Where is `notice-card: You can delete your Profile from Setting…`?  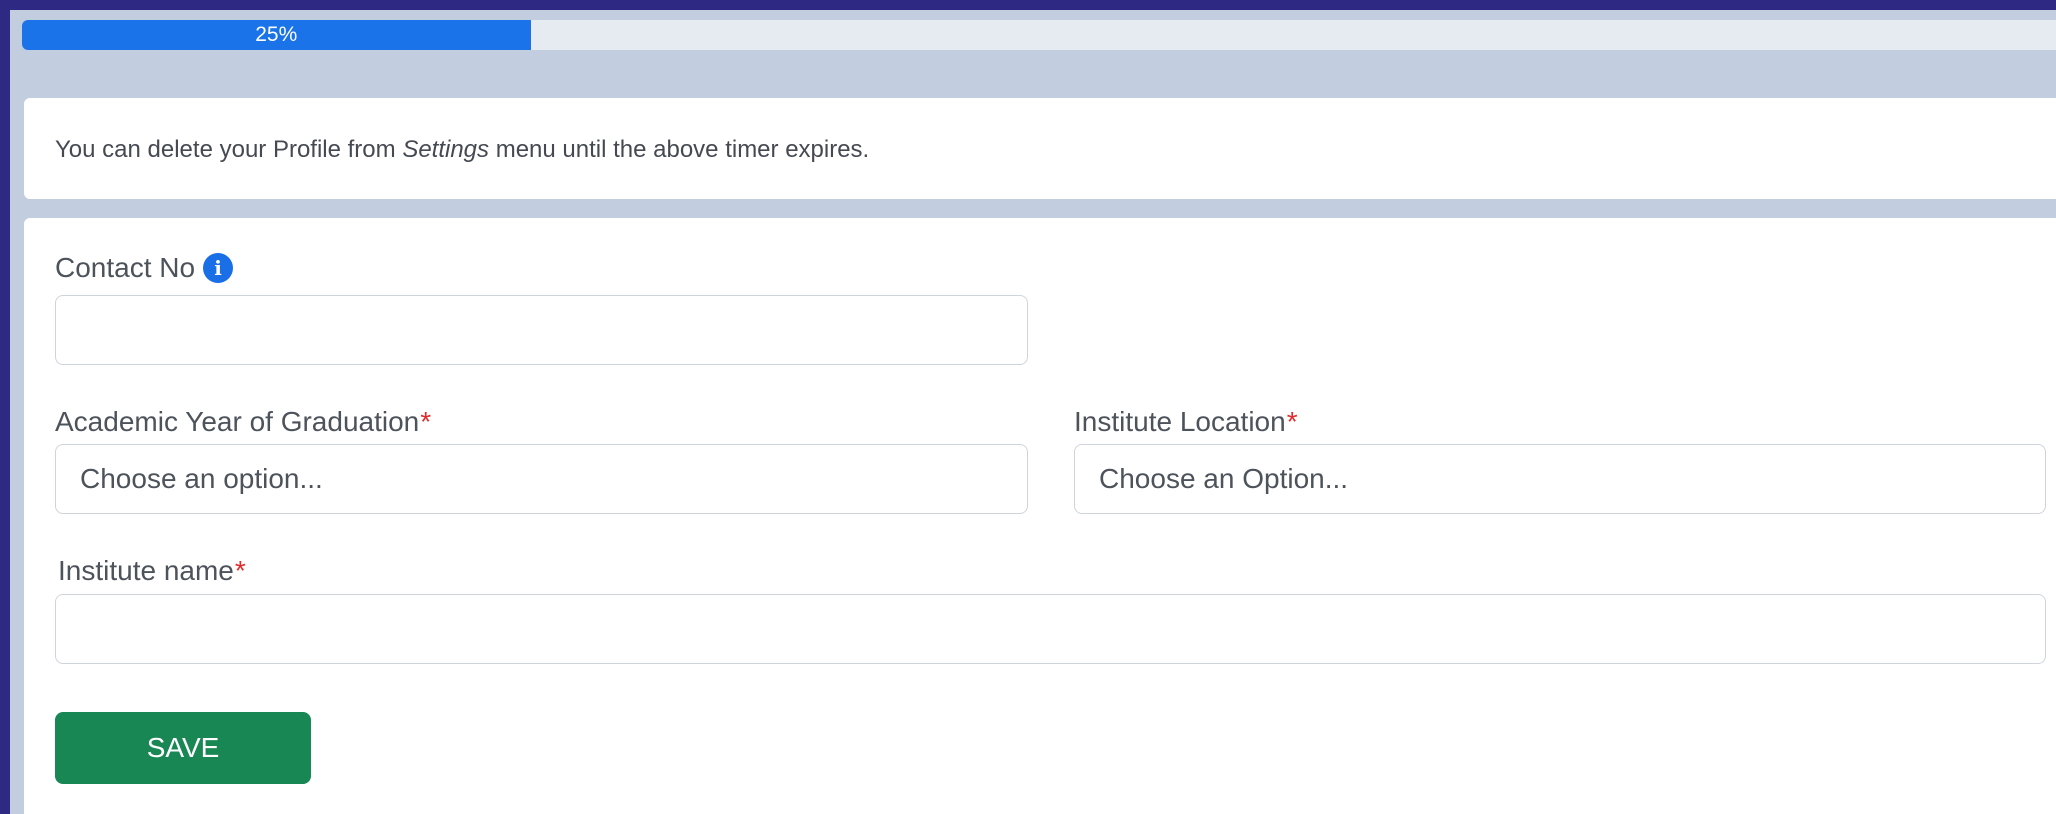 notice-card: You can delete your Profile from Setting… is located at coordinates (1040, 148).